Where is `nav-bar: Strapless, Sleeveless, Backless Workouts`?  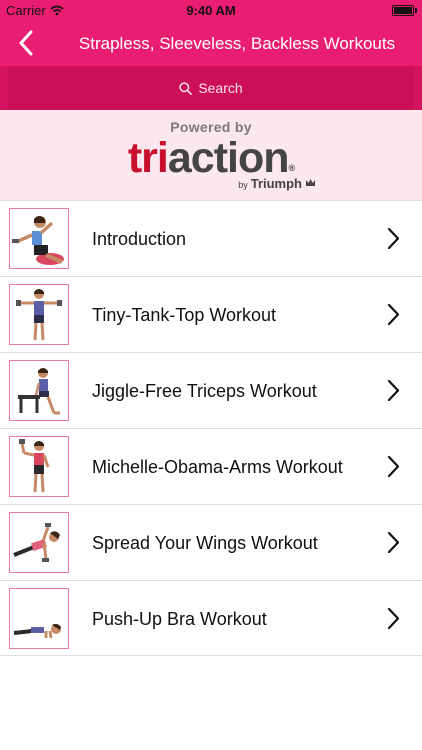 nav-bar: Strapless, Sleeveless, Backless Workouts is located at coordinates (211, 44).